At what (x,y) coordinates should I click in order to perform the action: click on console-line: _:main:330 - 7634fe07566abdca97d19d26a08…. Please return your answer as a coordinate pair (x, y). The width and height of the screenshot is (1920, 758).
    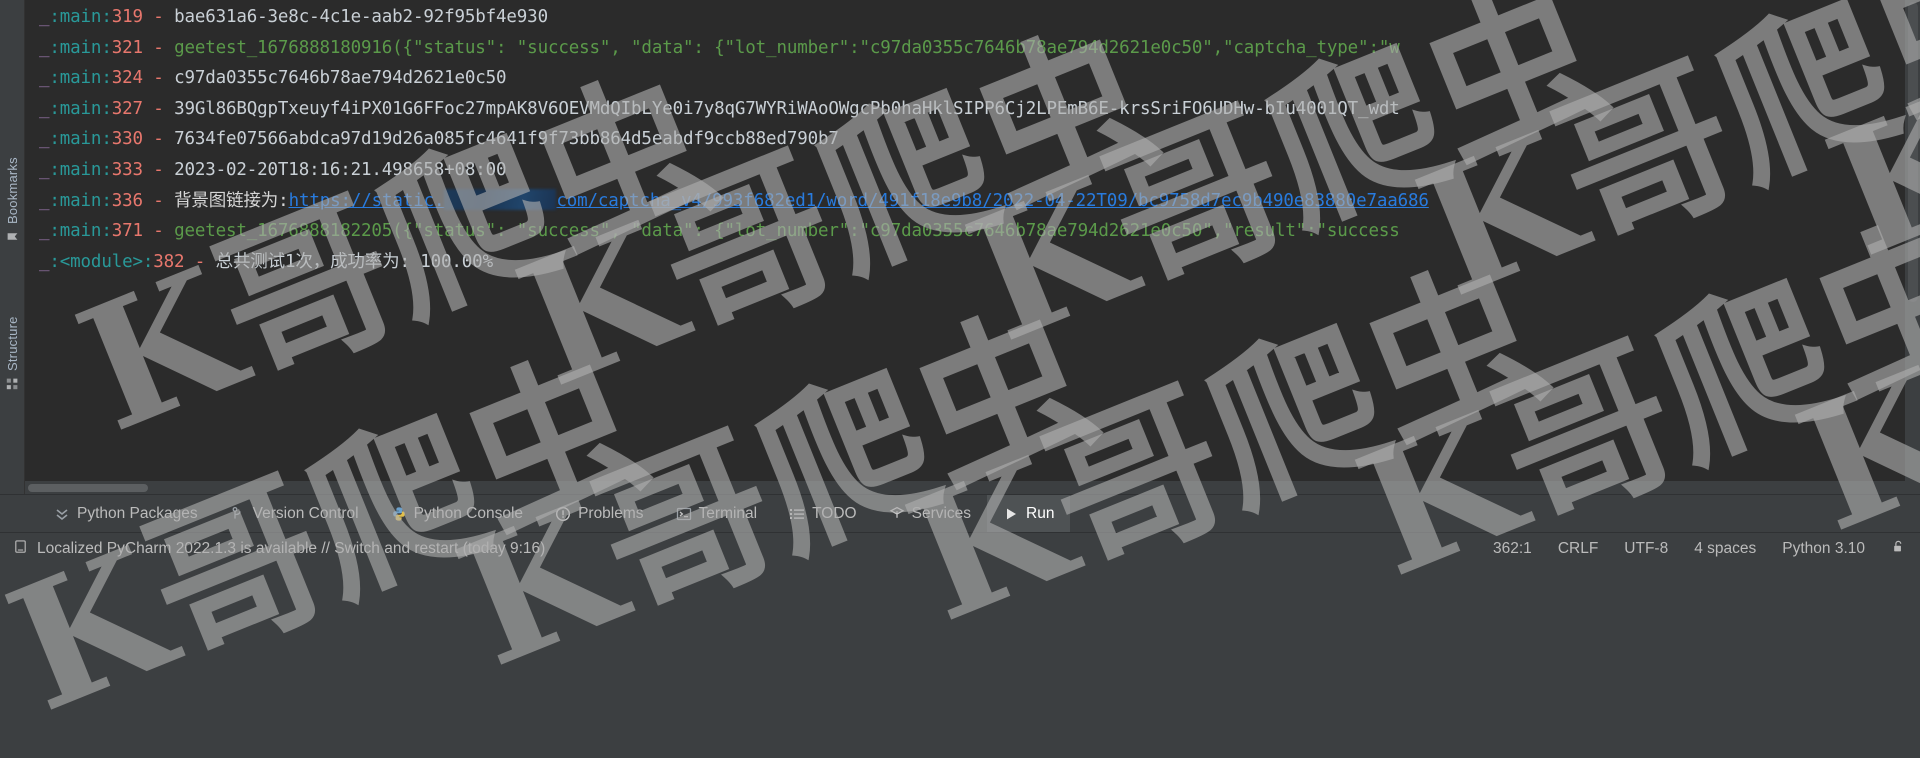
    Looking at the image, I should click on (965, 139).